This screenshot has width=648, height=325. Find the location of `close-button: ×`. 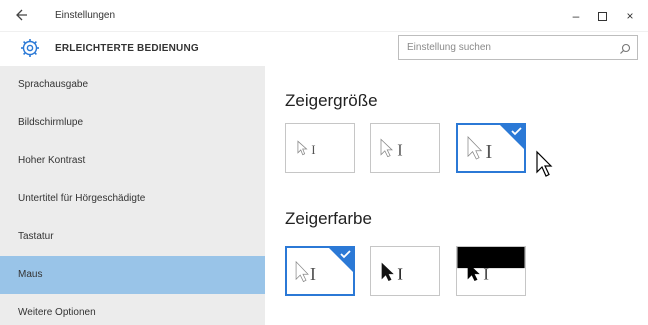

close-button: × is located at coordinates (630, 16).